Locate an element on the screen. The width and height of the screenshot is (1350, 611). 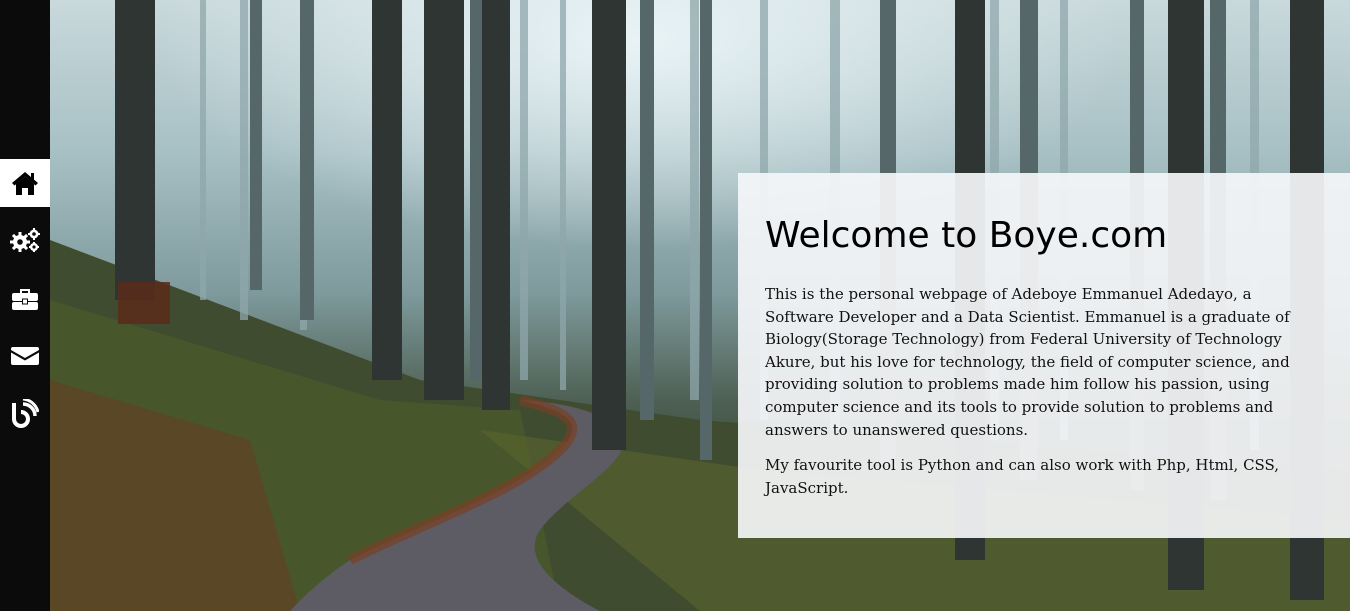
gears-icon is located at coordinates (25, 240).